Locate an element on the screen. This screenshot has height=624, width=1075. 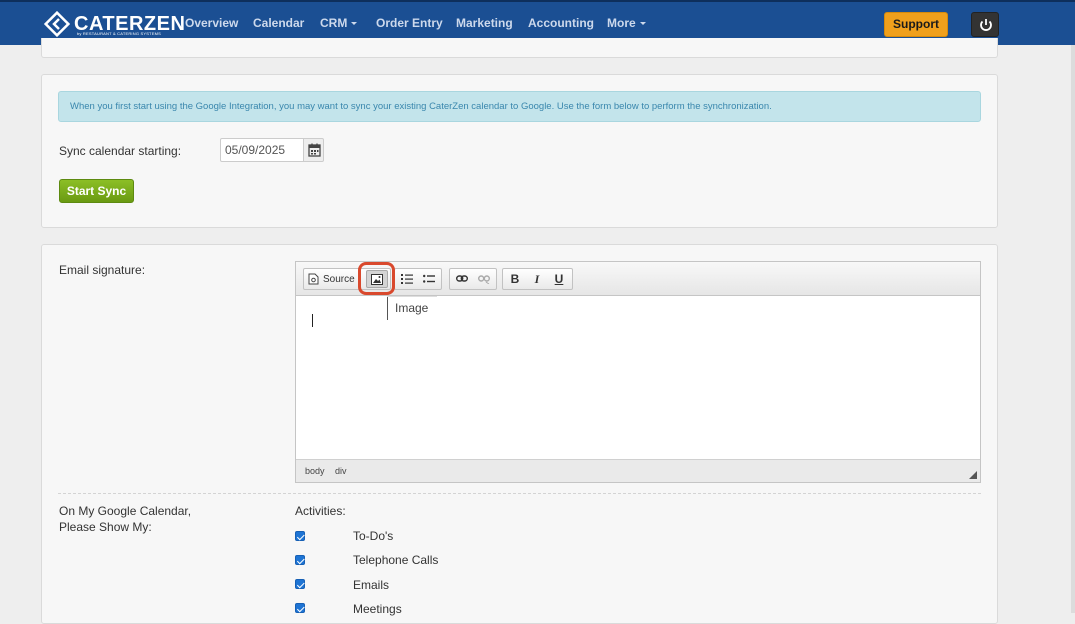
toolbar-group-links is located at coordinates (473, 279).